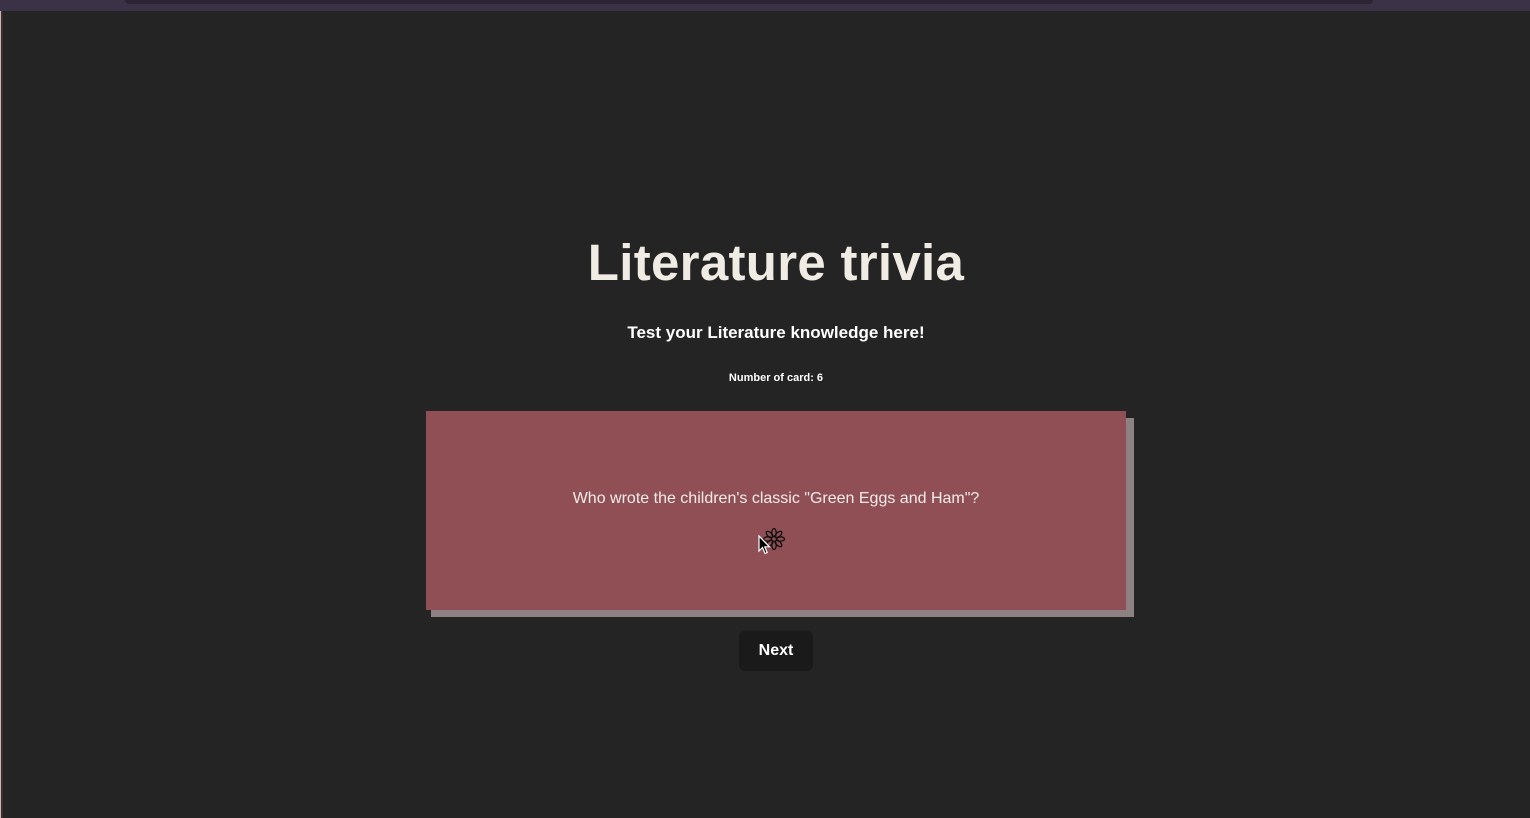  Describe the element at coordinates (776, 332) in the screenshot. I see `page-subtitle: Test your Literature knowledge here!` at that location.